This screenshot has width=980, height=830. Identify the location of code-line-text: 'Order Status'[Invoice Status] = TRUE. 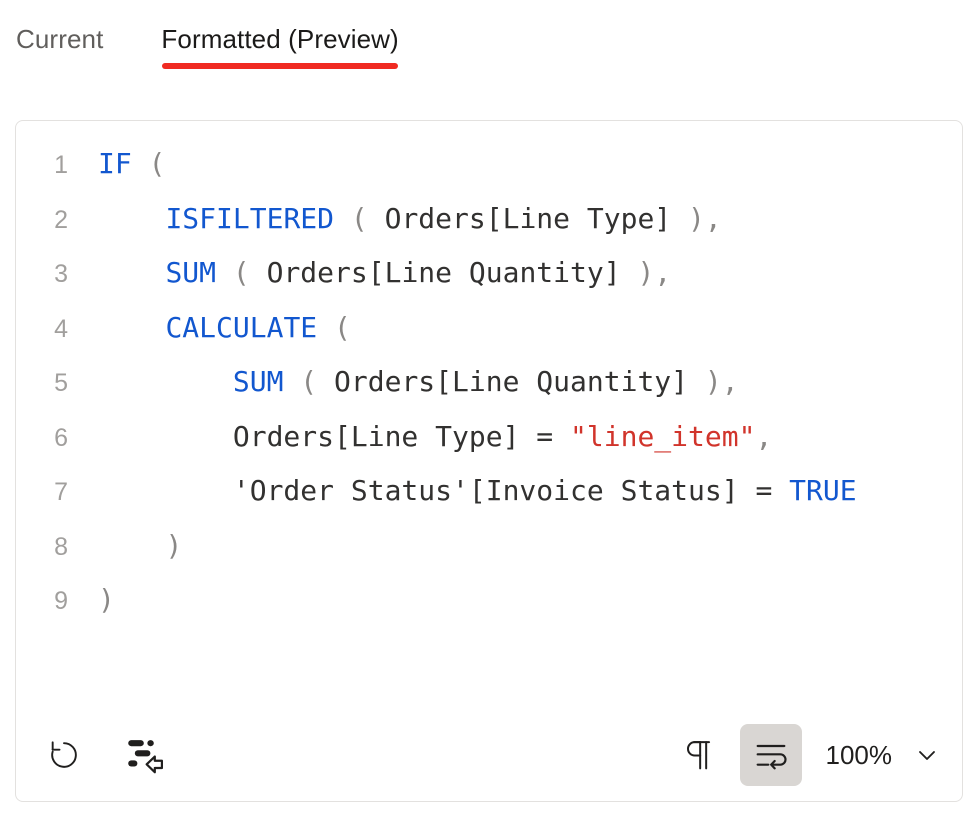
(477, 490).